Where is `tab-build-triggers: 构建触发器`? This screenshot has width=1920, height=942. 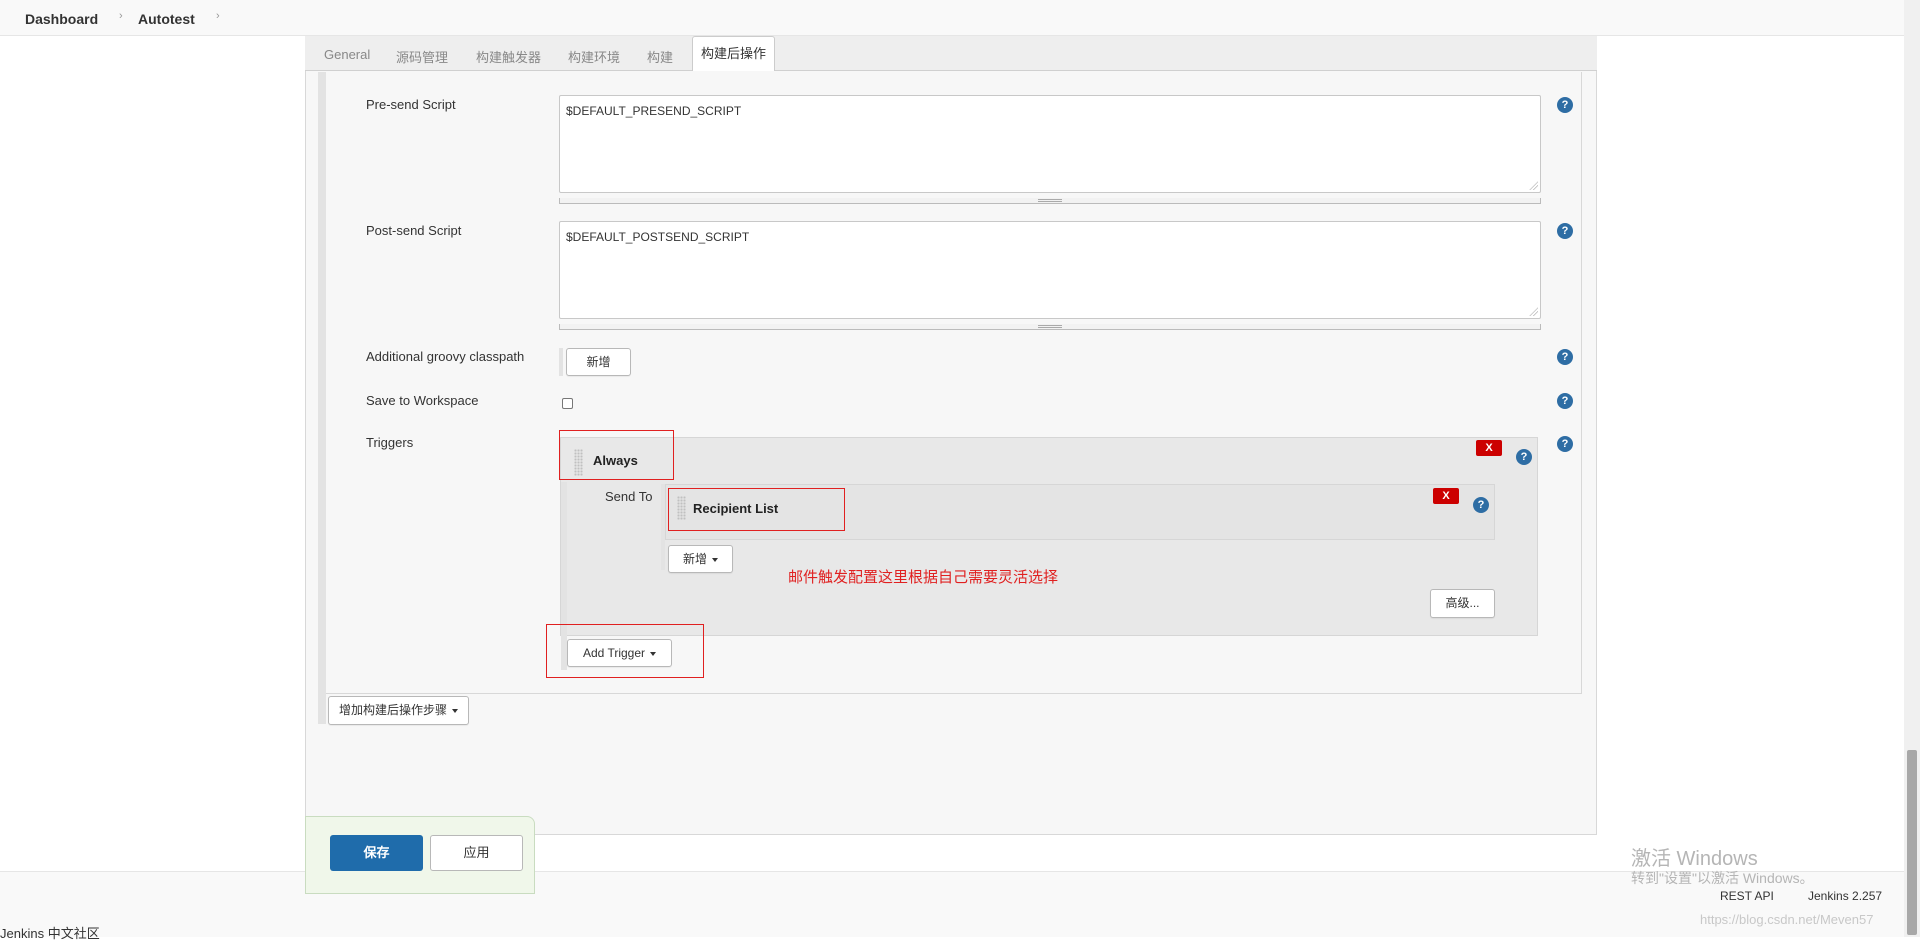 tab-build-triggers: 构建触发器 is located at coordinates (508, 56).